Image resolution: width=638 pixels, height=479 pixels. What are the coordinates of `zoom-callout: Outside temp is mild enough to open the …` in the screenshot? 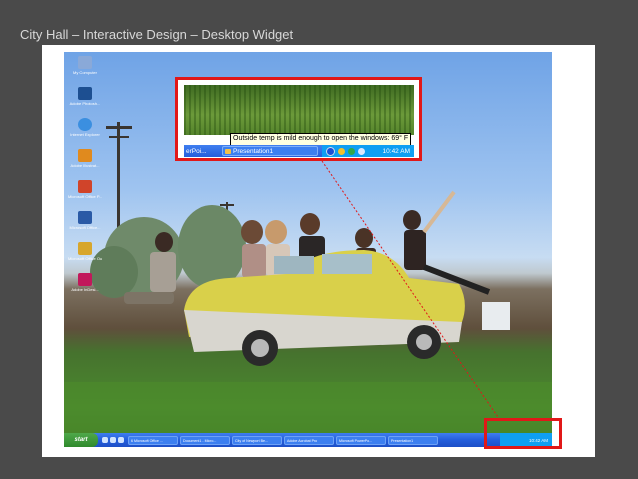 It's located at (298, 119).